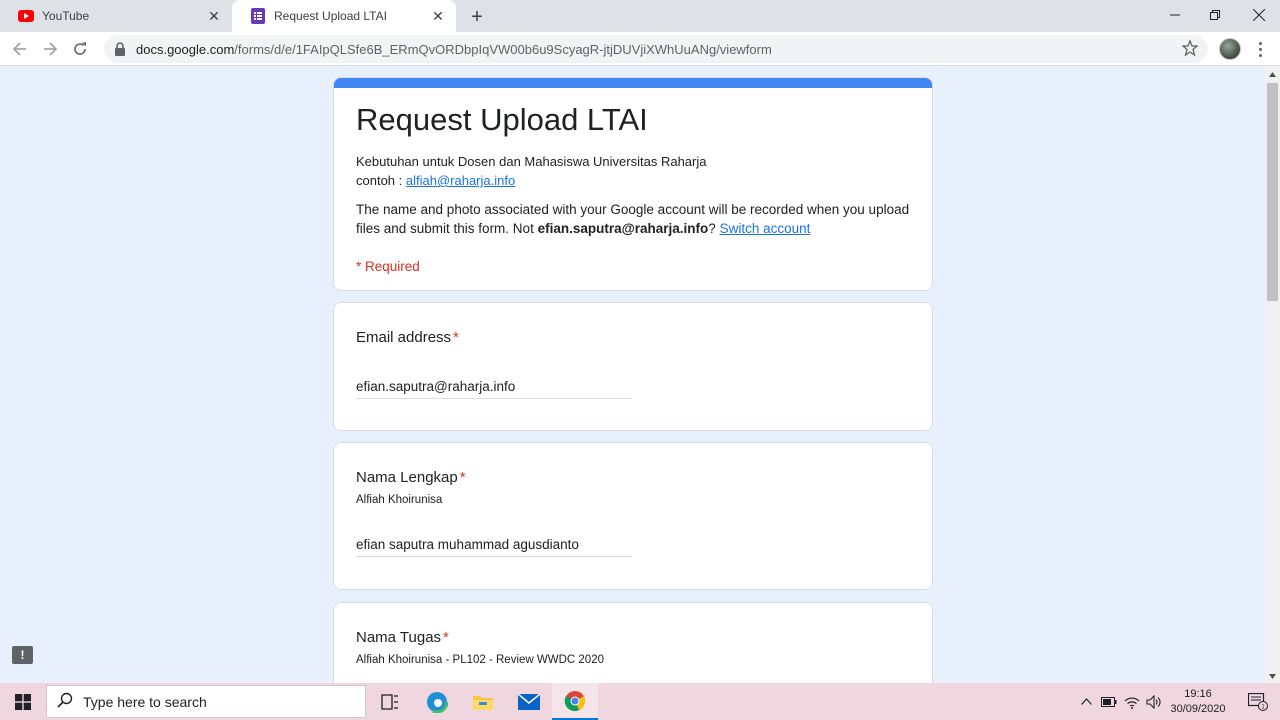  What do you see at coordinates (1260, 49) in the screenshot?
I see `chrome-menu-icon` at bounding box center [1260, 49].